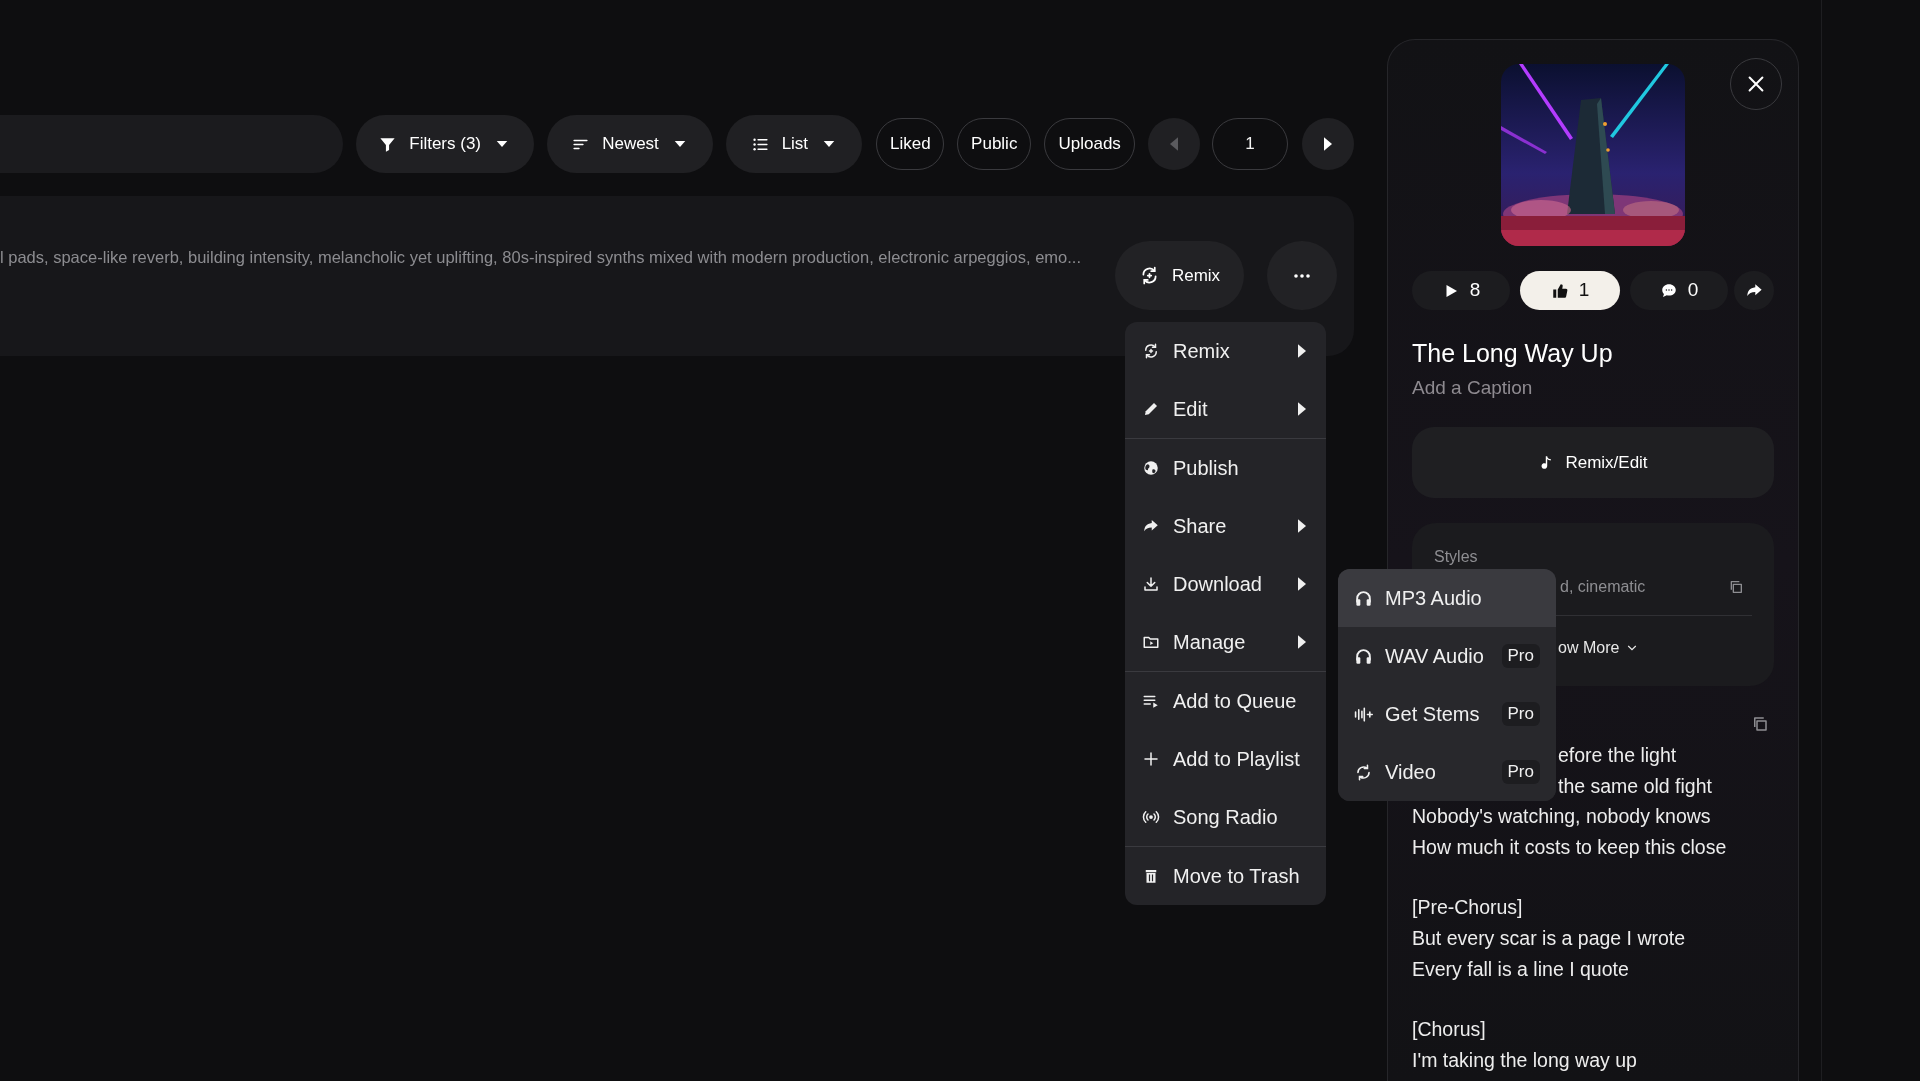 This screenshot has height=1081, width=1920. I want to click on menu-item: Remix, so click(1225, 351).